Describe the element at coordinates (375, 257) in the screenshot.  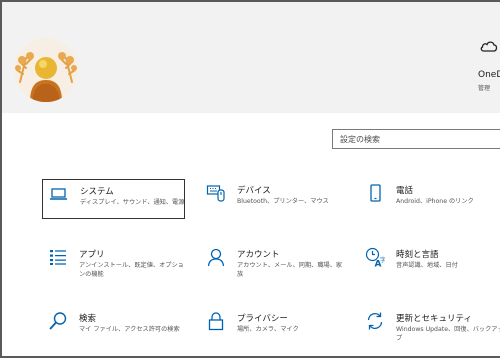
I see `time-language-icon: A 字` at that location.